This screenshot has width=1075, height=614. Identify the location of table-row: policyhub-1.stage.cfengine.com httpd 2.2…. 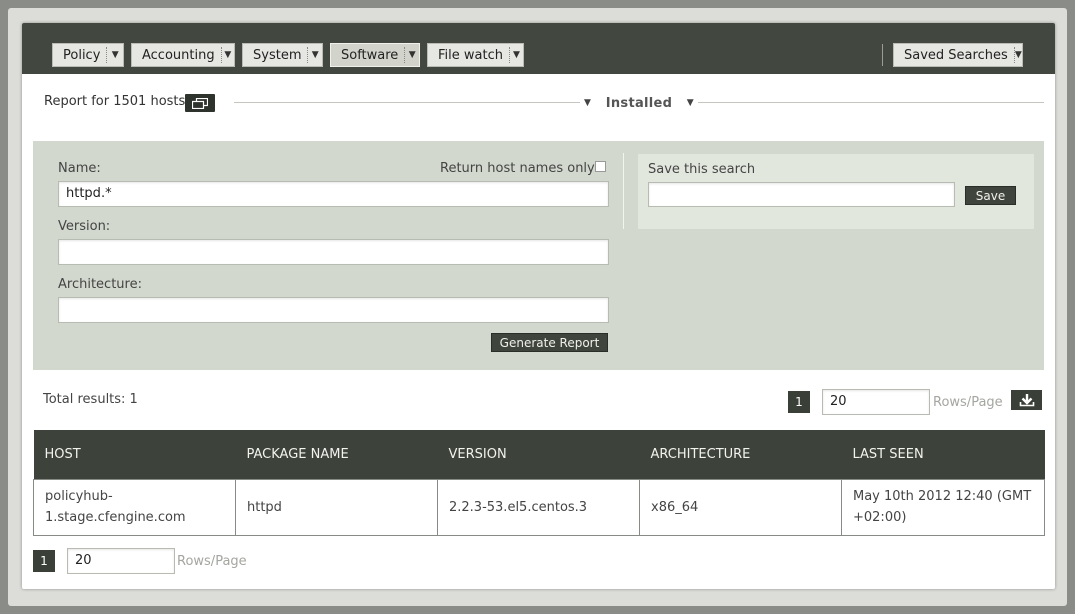
(539, 507).